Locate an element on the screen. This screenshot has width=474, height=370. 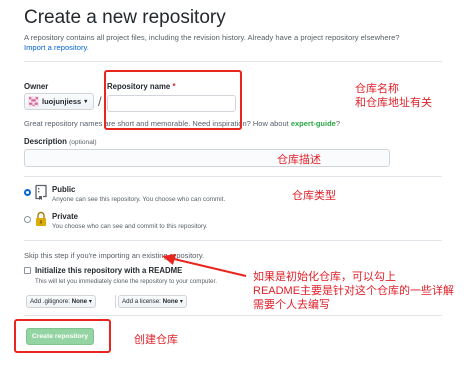
owner-value: luojunjiess is located at coordinates (62, 101).